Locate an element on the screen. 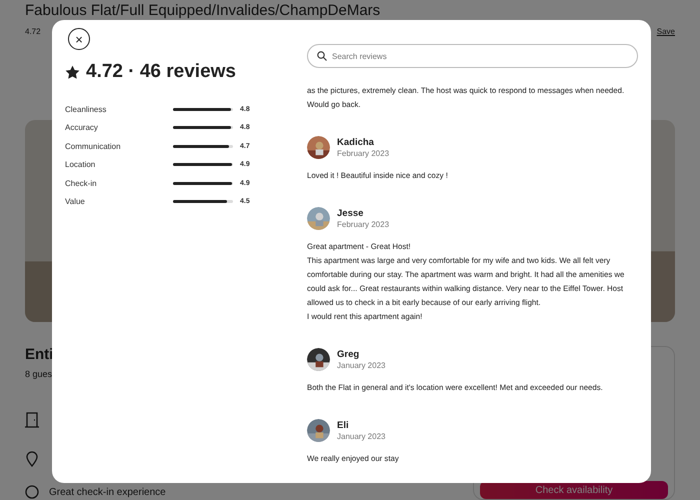 This screenshot has width=700, height=500. category-label: Value is located at coordinates (75, 201).